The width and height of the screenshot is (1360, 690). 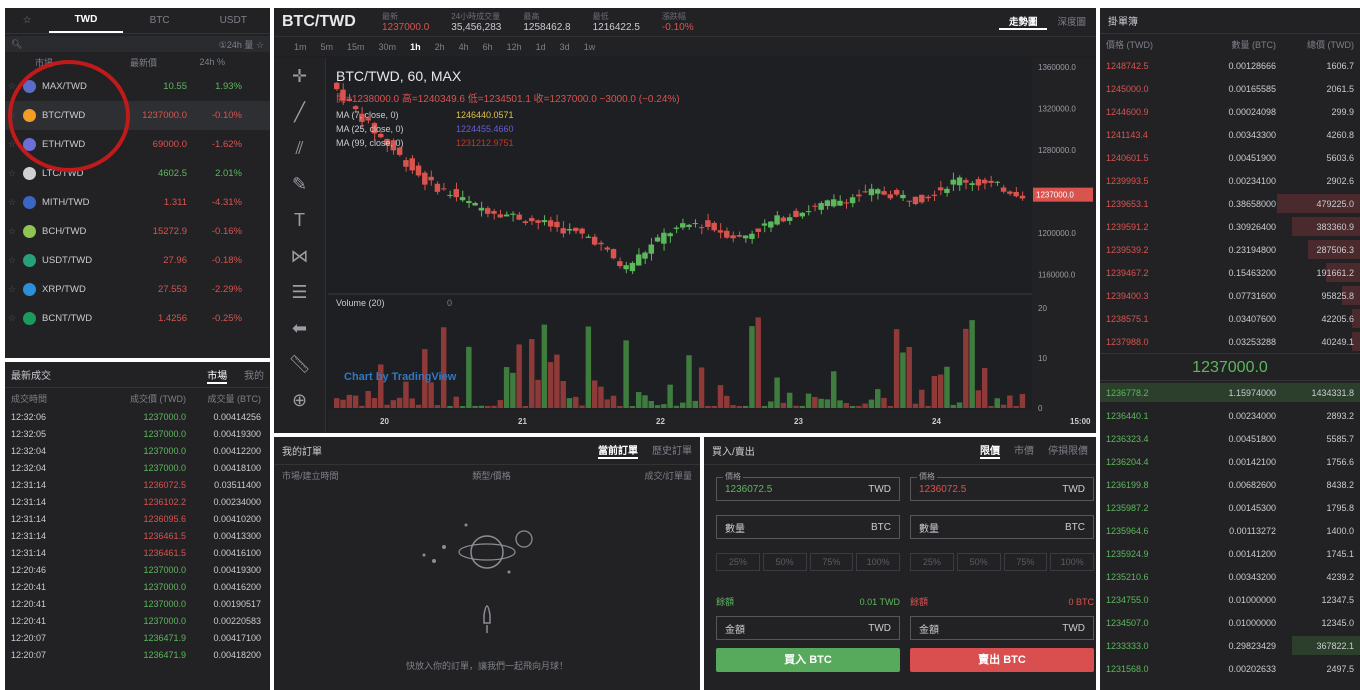 I want to click on buy-button: 買入 BTC, so click(x=808, y=660).